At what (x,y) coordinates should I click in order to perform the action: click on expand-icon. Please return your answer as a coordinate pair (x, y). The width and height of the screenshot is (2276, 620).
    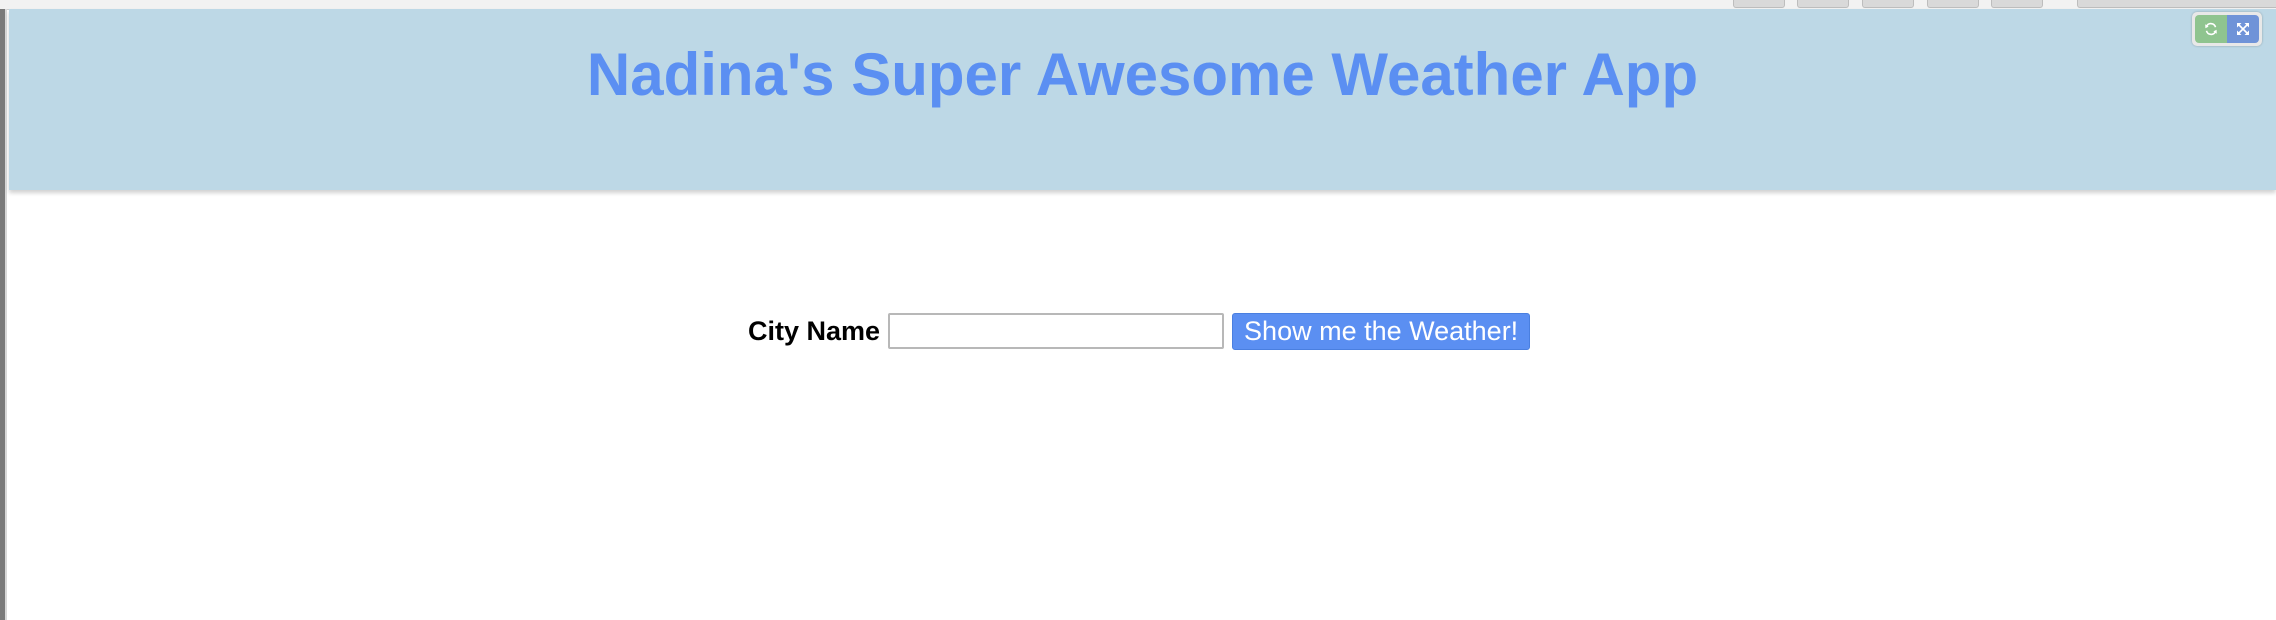
    Looking at the image, I should click on (2243, 29).